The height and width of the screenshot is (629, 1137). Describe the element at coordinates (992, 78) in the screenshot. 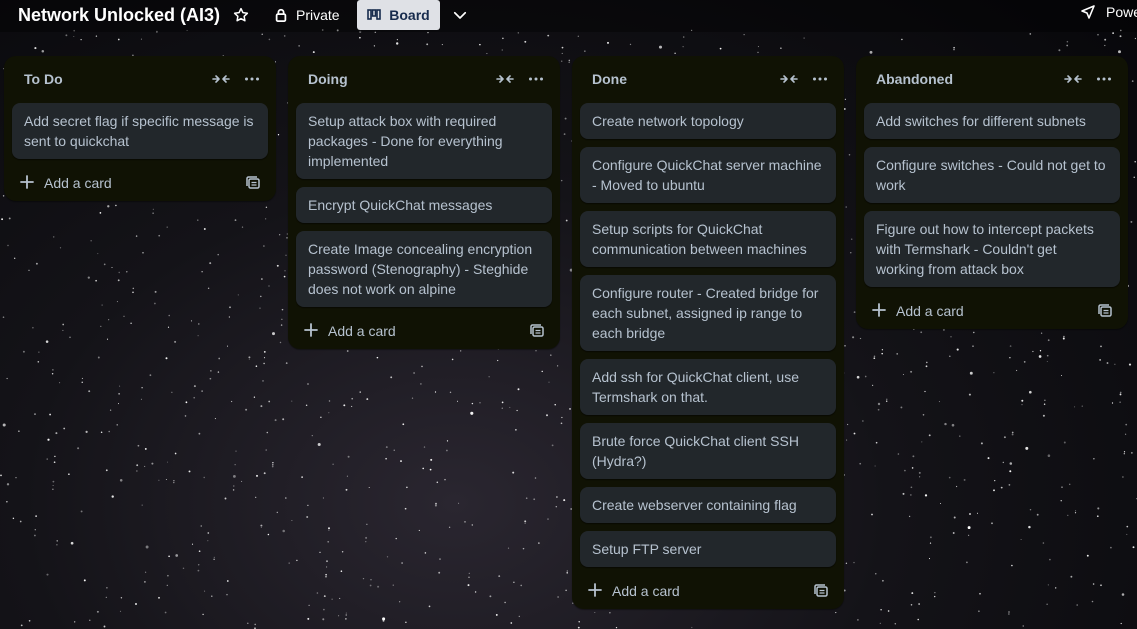

I see `list-header: Abandoned` at that location.